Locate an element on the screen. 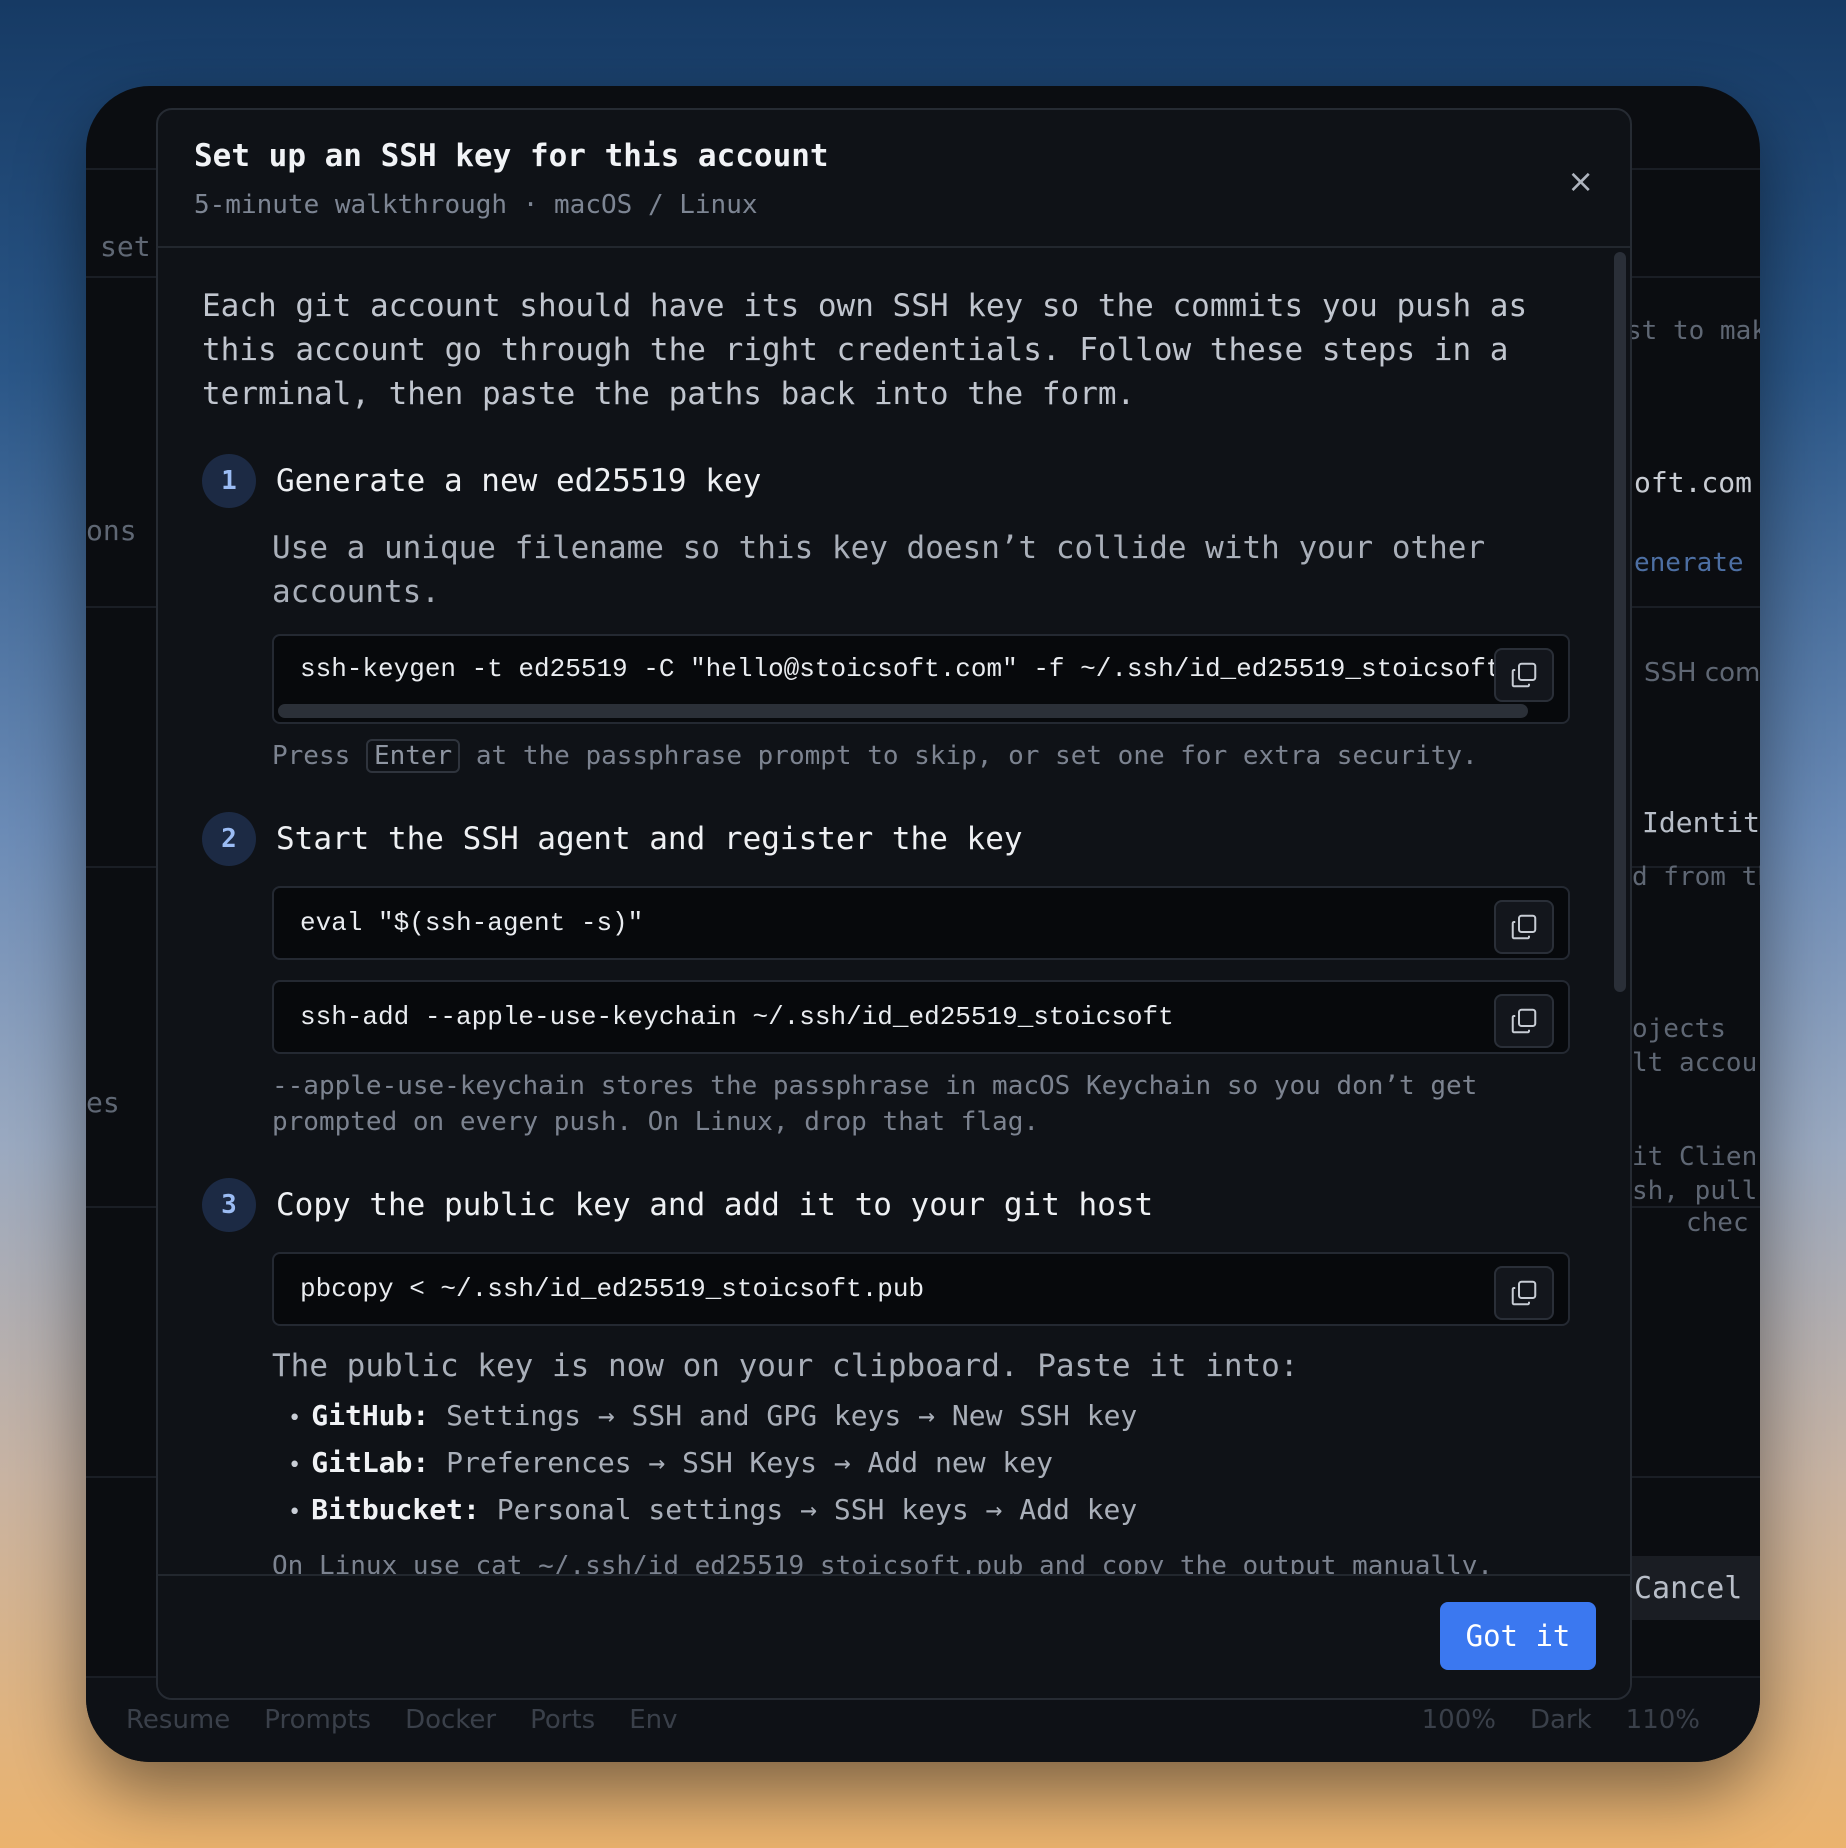 The height and width of the screenshot is (1848, 1846). code-block: eval "$(ssh-agent -s)" is located at coordinates (921, 923).